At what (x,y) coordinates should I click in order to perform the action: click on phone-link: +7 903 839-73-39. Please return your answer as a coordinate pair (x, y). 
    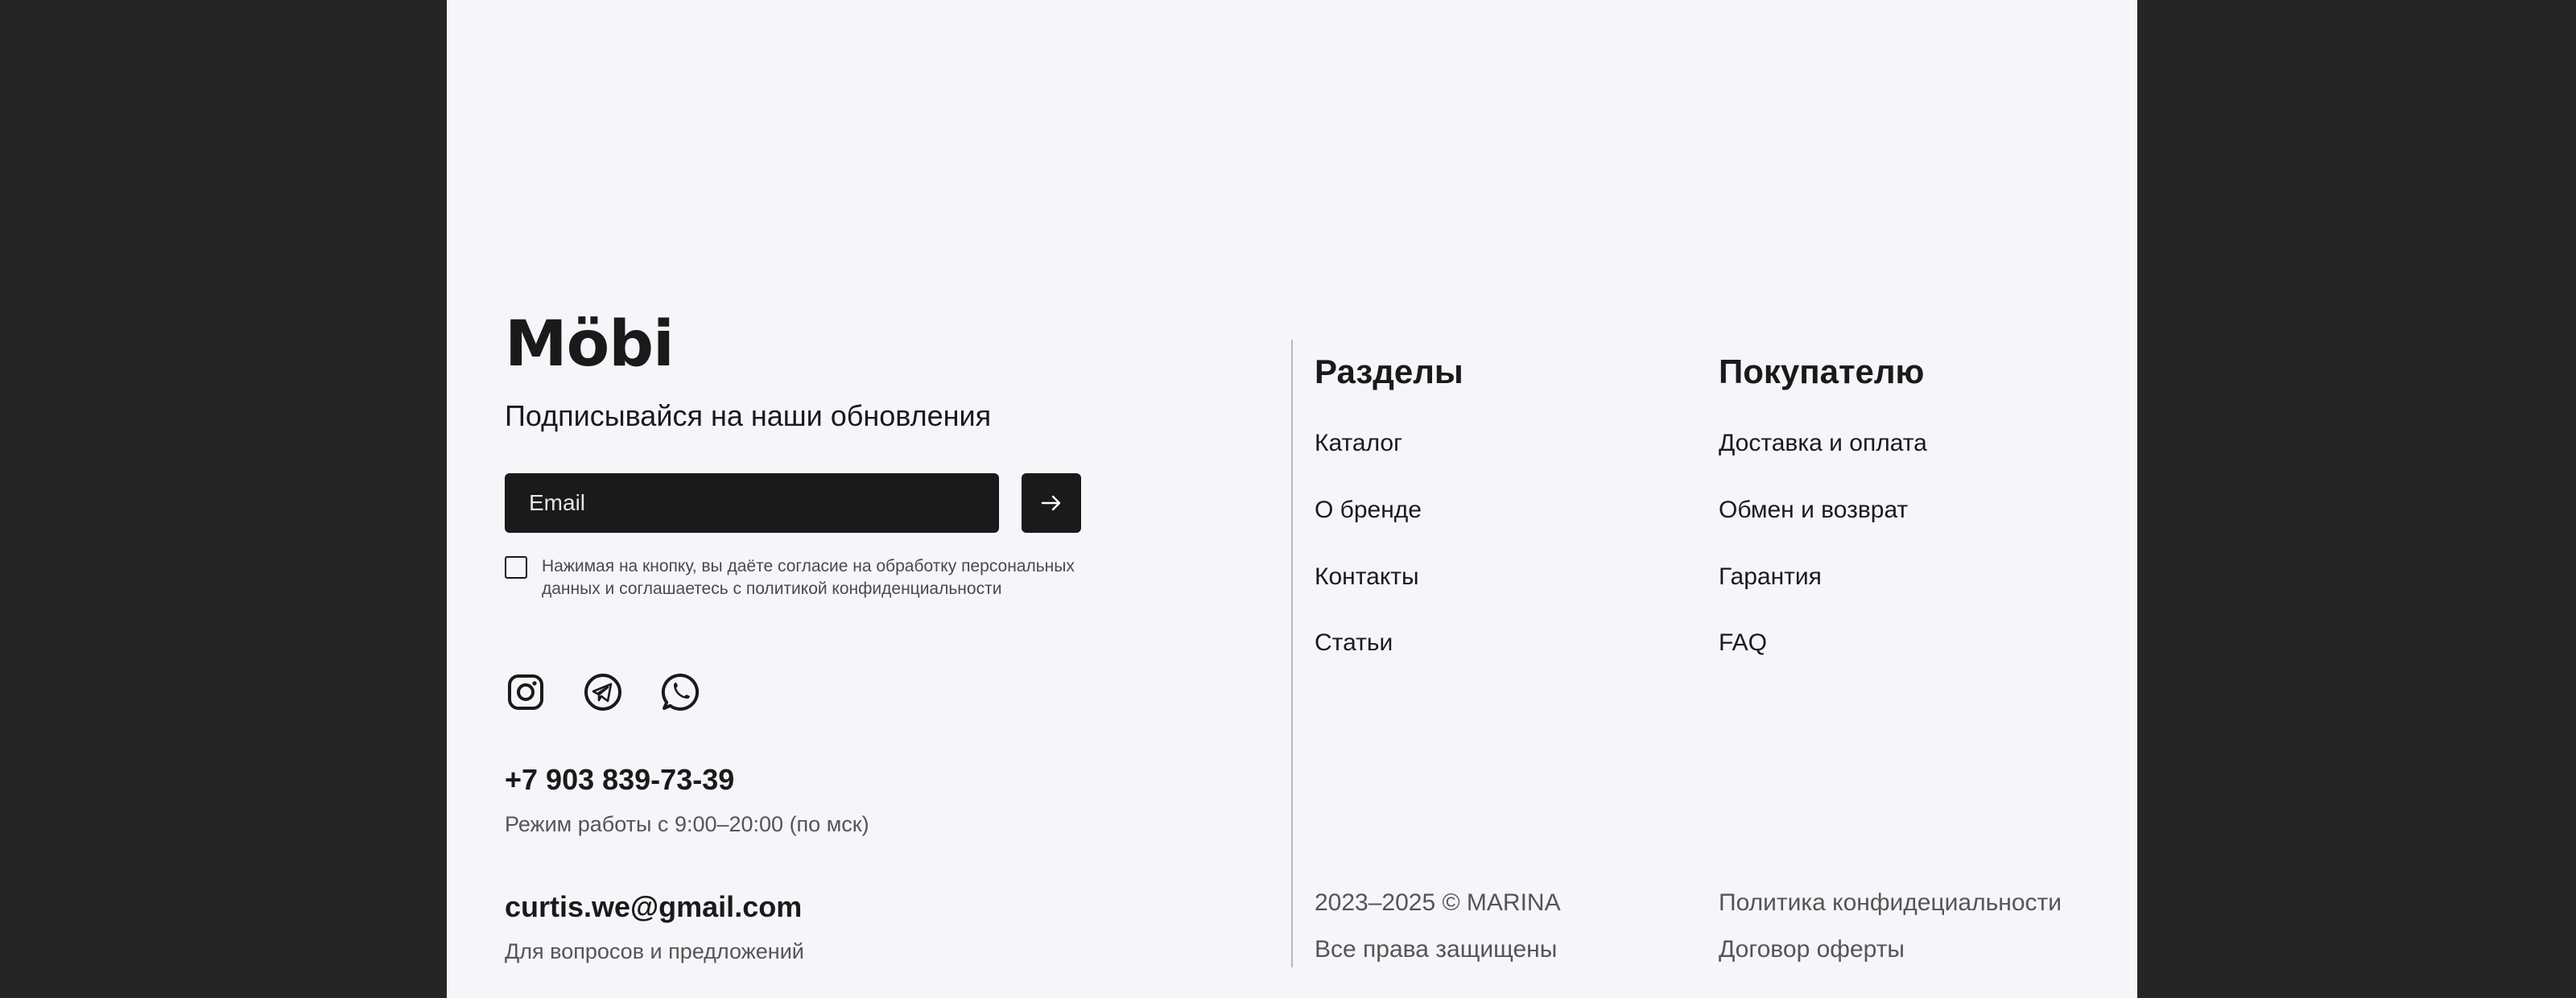
    Looking at the image, I should click on (619, 780).